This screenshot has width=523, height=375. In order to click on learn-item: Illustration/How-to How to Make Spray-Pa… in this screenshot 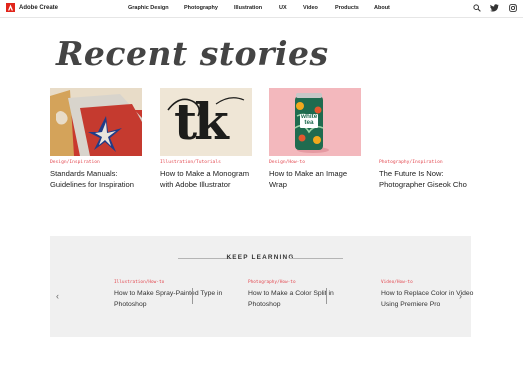, I will do `click(169, 295)`.